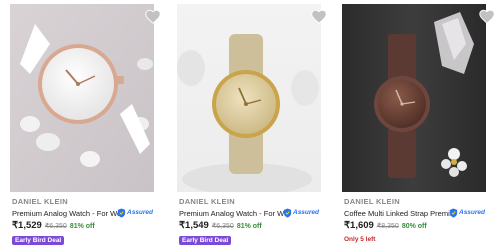 The height and width of the screenshot is (251, 500). I want to click on original-price: ₹8,350, so click(387, 226).